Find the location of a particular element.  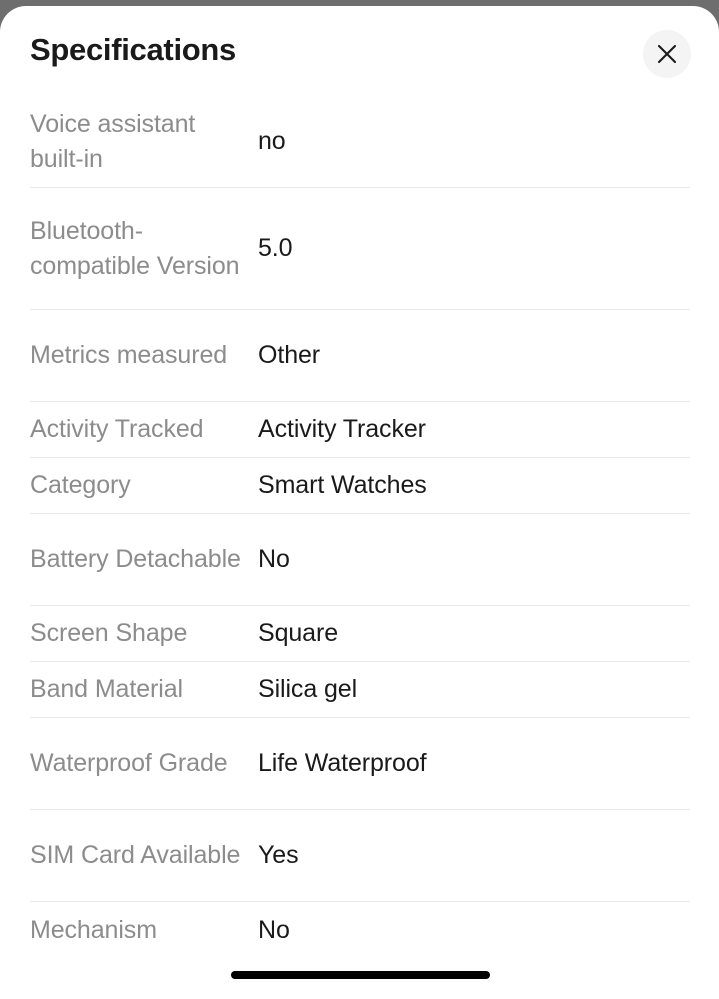

close-icon is located at coordinates (667, 54).